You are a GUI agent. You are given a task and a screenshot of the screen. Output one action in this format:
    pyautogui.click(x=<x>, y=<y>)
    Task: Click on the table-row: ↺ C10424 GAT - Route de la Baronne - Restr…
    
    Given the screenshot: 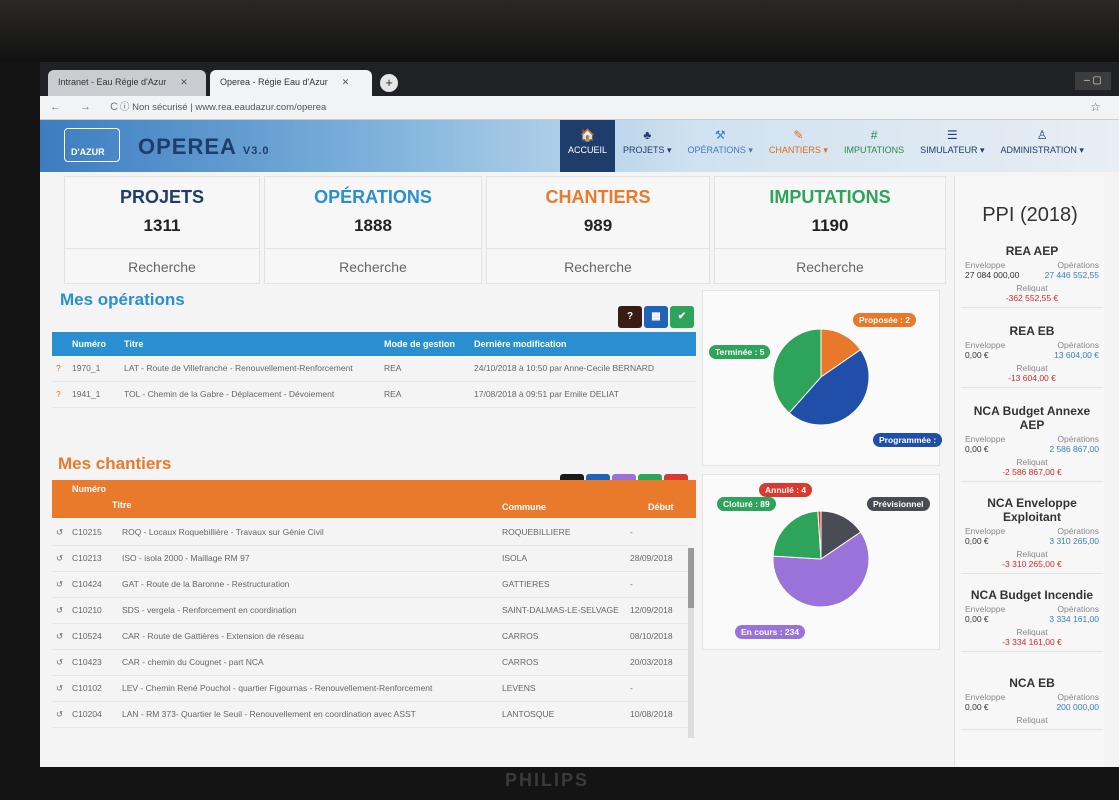 What is the action you would take?
    pyautogui.click(x=370, y=585)
    